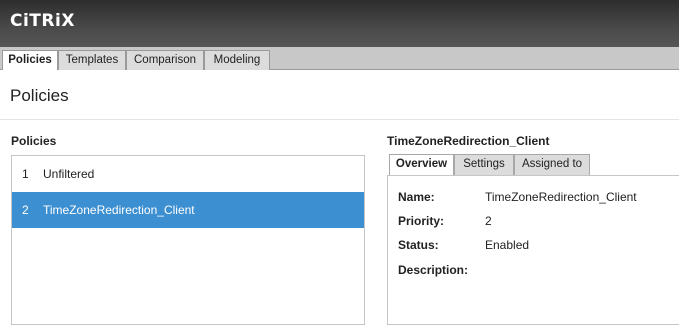  What do you see at coordinates (237, 60) in the screenshot?
I see `tab-modeling: Modeling` at bounding box center [237, 60].